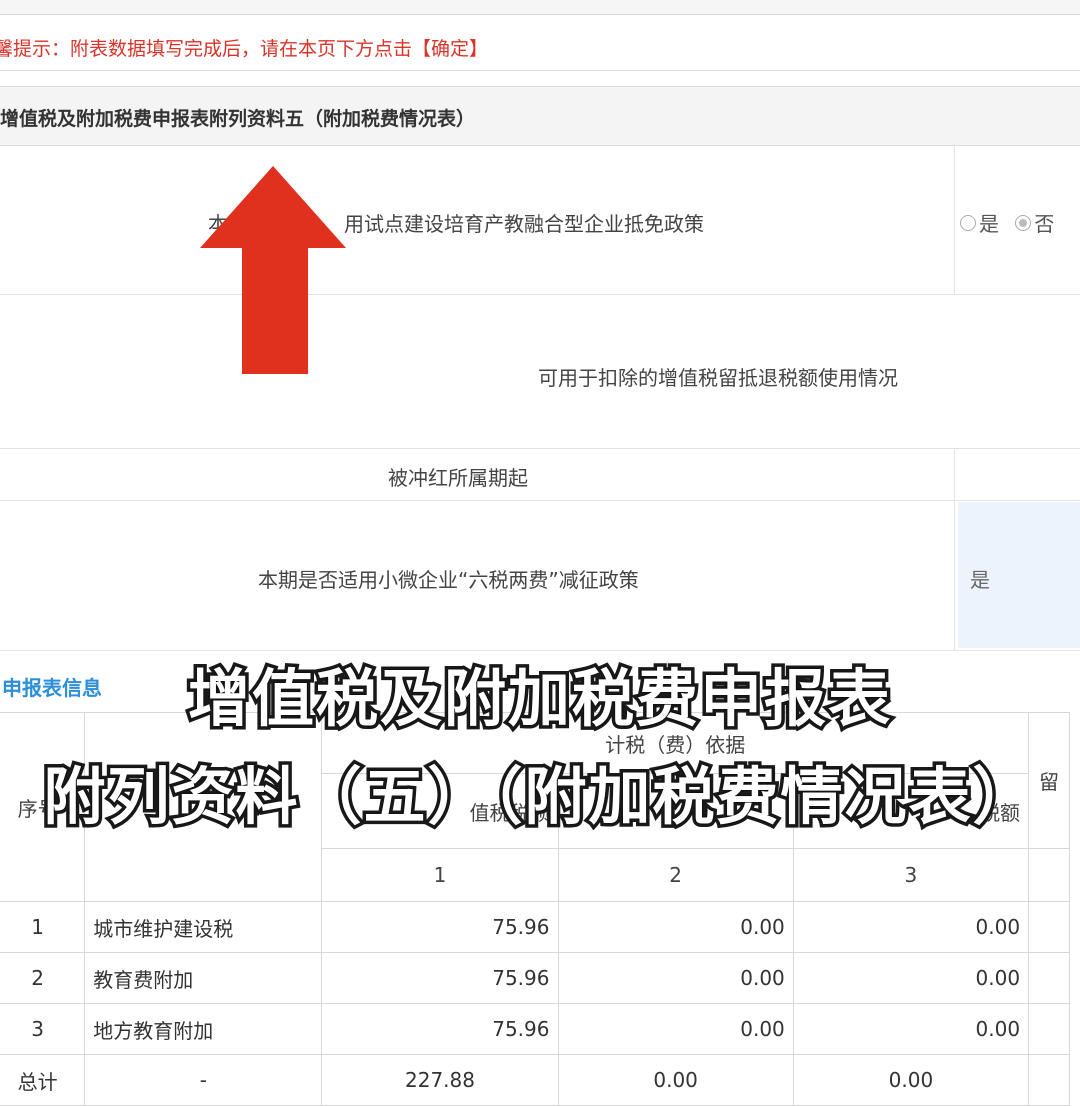 This screenshot has width=1080, height=1106. I want to click on row-seq: 2, so click(43, 978).